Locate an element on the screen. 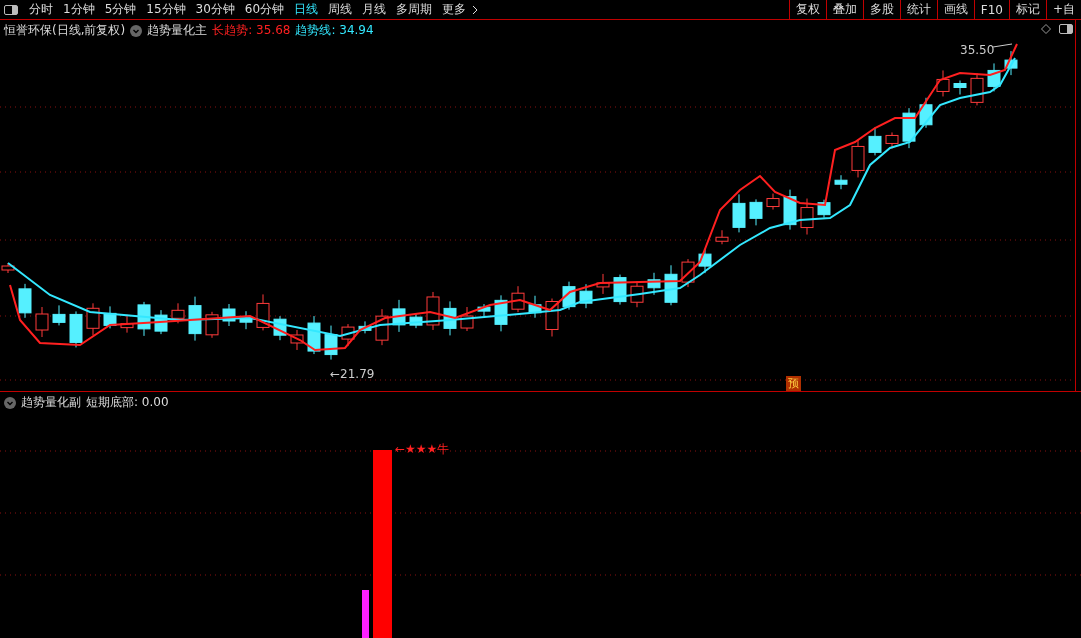 This screenshot has width=1081, height=638. indicator-value: 短期底部: 0.00 is located at coordinates (127, 402).